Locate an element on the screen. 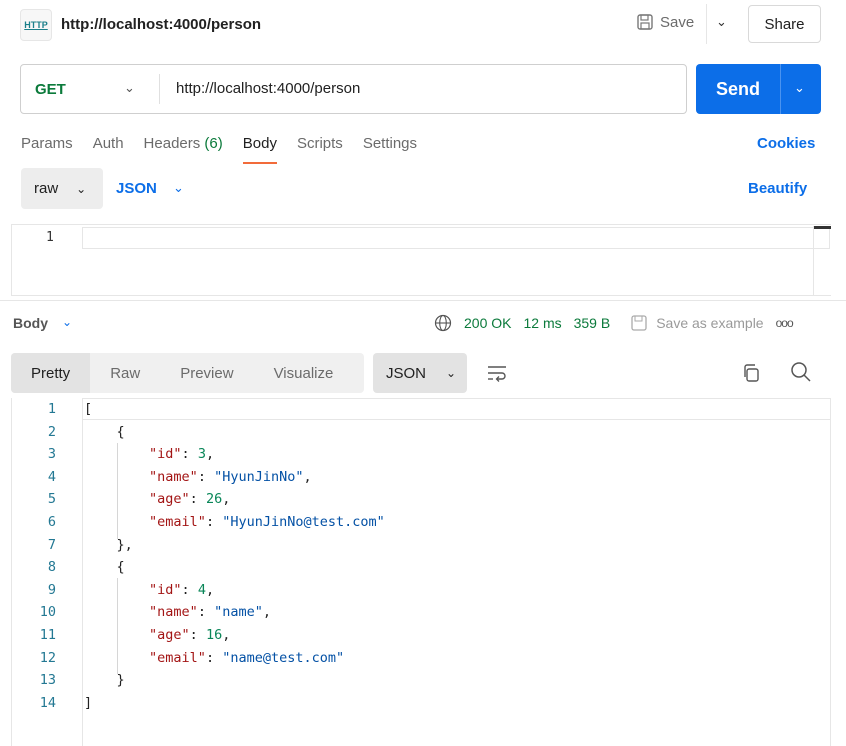  http-request-icon: HTTP is located at coordinates (36, 25).